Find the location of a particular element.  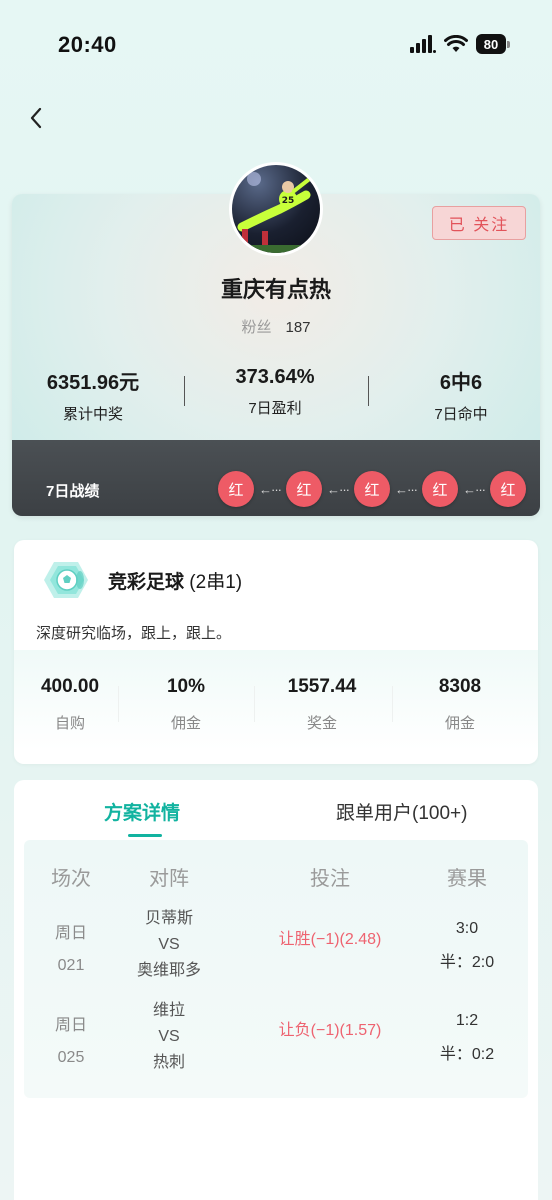

table-row-result: 3:0 半：2:0 is located at coordinates (467, 946).